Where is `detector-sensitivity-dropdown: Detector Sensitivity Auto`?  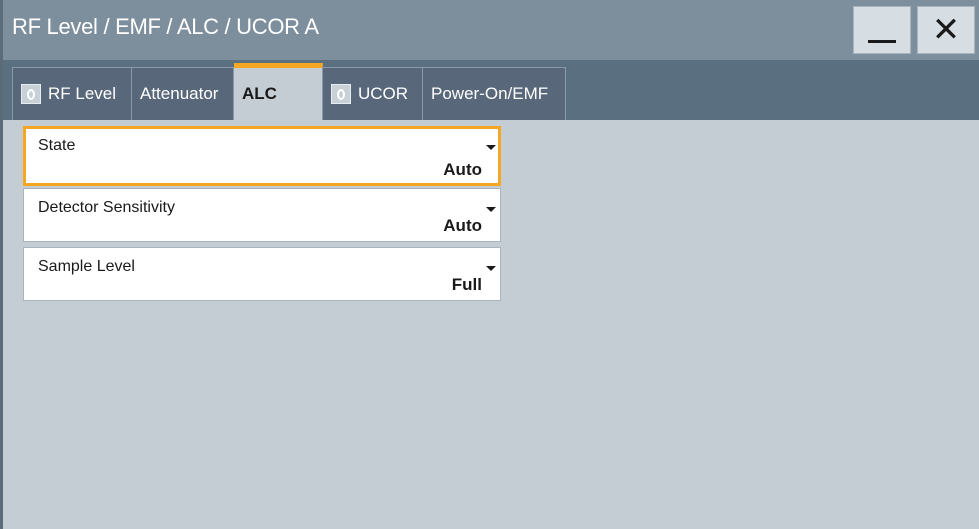
detector-sensitivity-dropdown: Detector Sensitivity Auto is located at coordinates (262, 215).